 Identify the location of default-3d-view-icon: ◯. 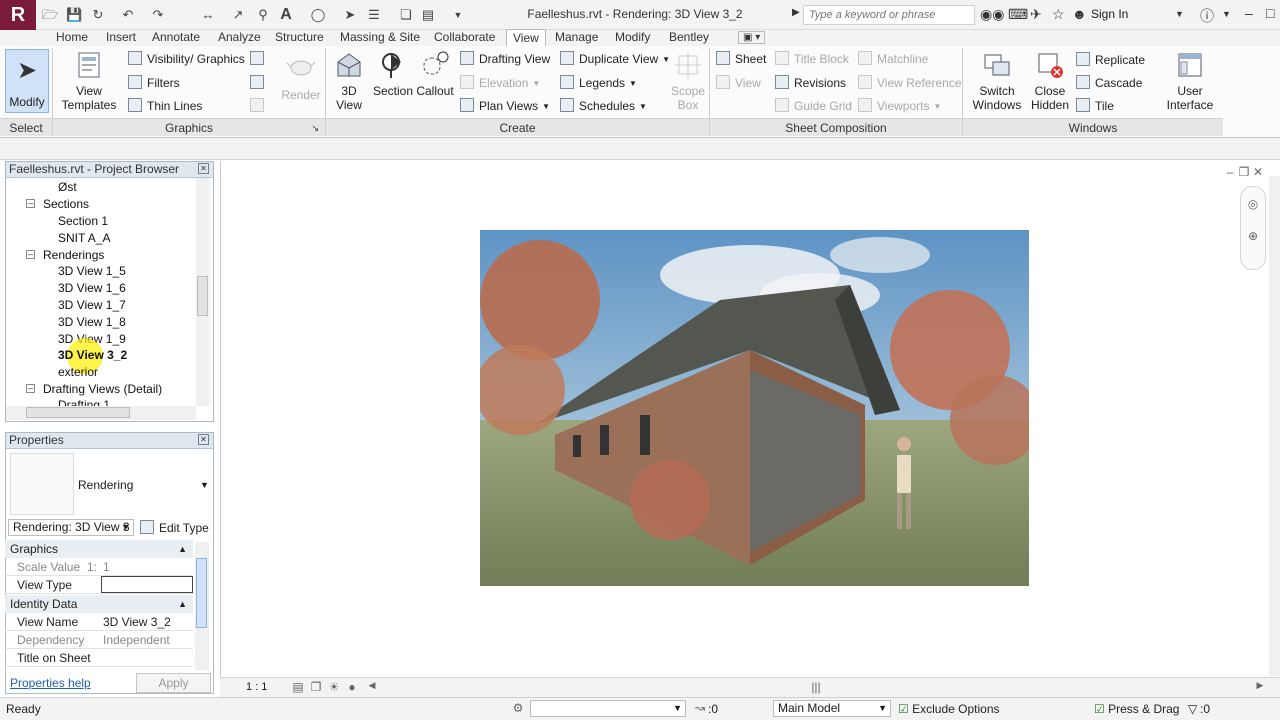
(318, 15).